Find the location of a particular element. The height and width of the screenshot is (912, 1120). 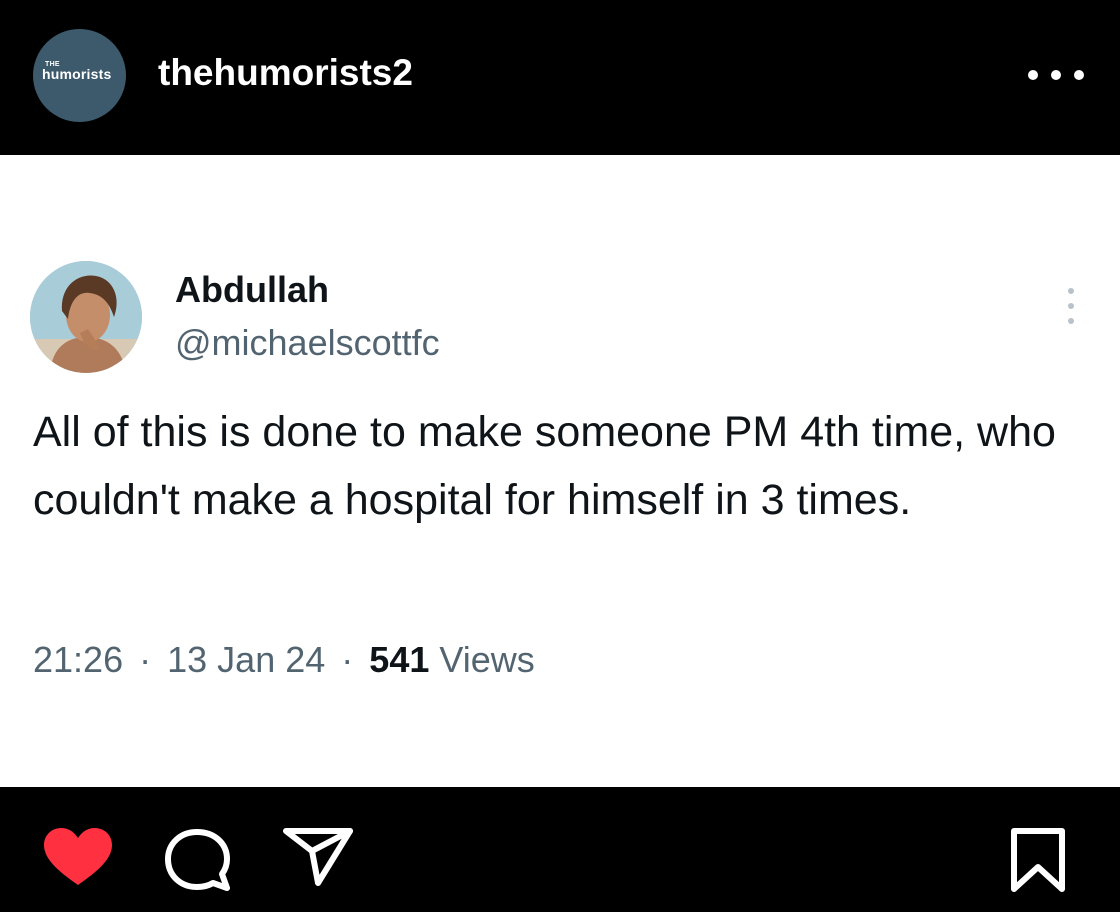

comment-icon is located at coordinates (198, 860).